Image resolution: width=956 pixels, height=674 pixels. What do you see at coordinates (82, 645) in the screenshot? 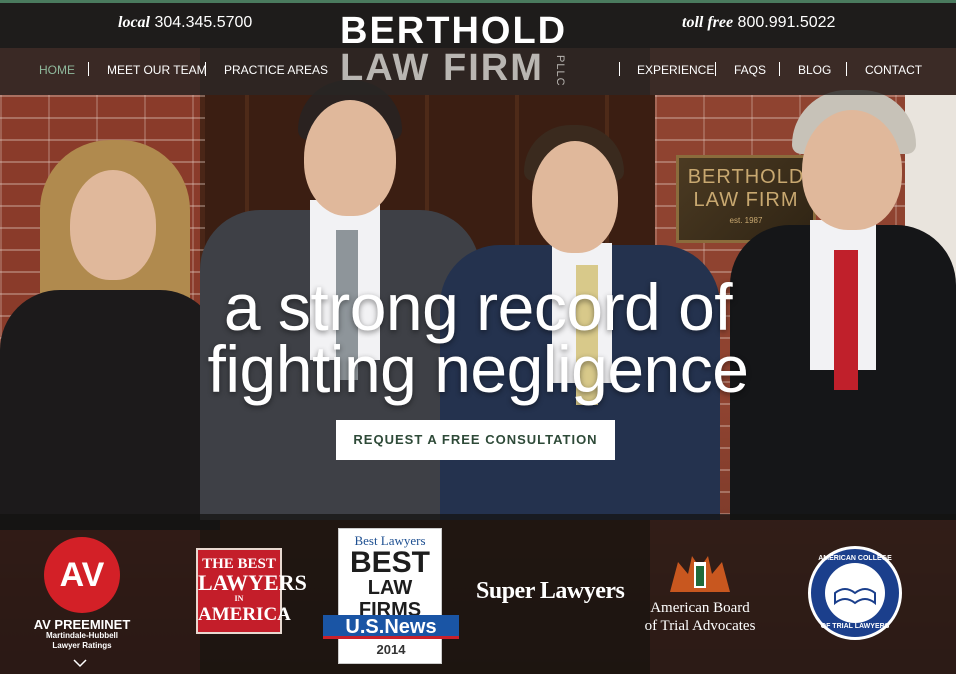
I see `av-sub2: Lawyer Ratings` at bounding box center [82, 645].